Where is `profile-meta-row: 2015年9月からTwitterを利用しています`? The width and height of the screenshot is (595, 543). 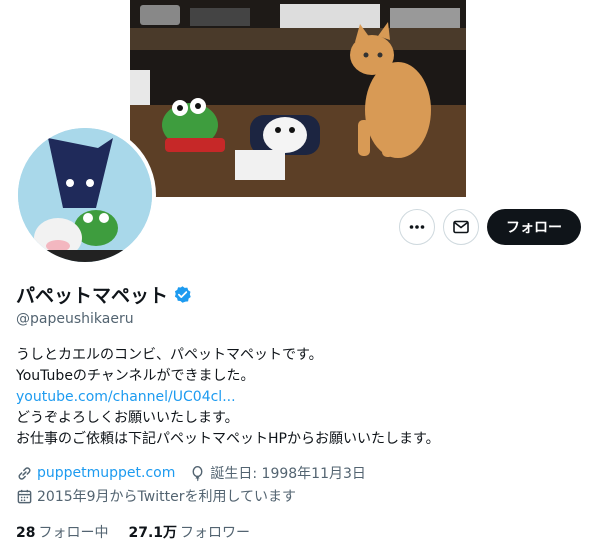 profile-meta-row: 2015年9月からTwitterを利用しています is located at coordinates (163, 496).